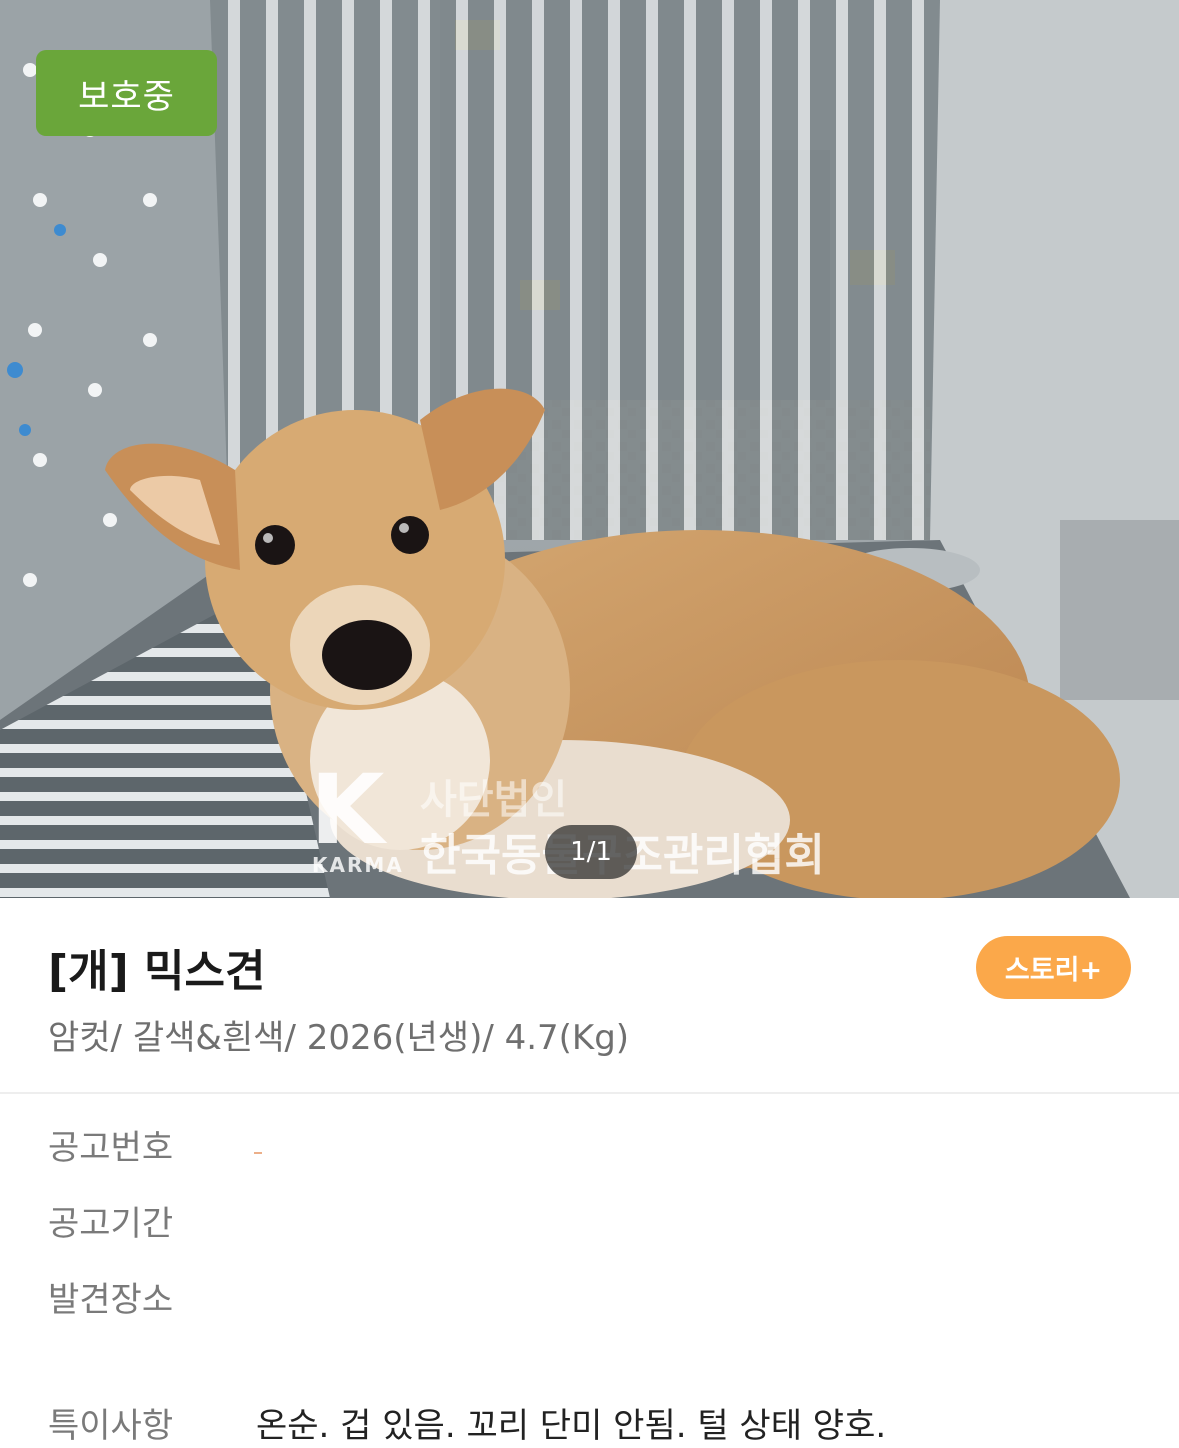  What do you see at coordinates (111, 1224) in the screenshot?
I see `info-label-notice-period: 공고기간` at bounding box center [111, 1224].